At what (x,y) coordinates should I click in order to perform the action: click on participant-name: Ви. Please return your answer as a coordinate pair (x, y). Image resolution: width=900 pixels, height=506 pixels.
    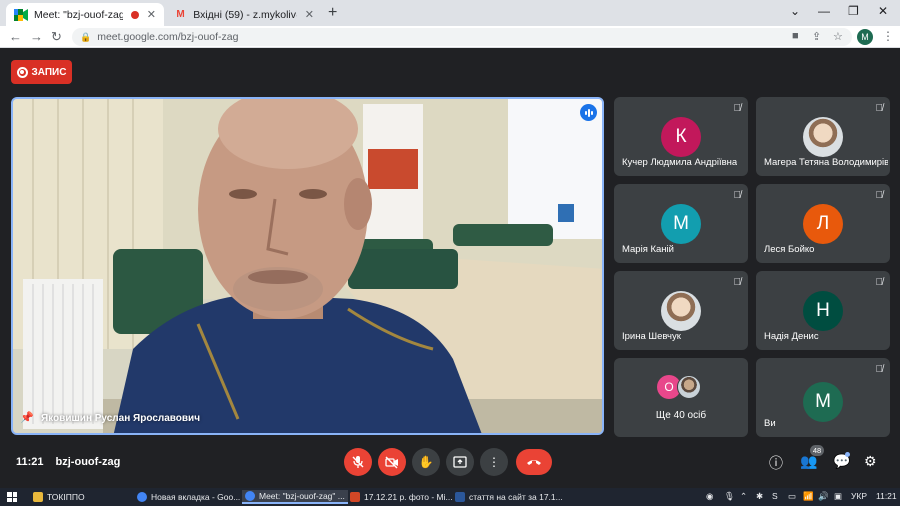
    Looking at the image, I should click on (770, 423).